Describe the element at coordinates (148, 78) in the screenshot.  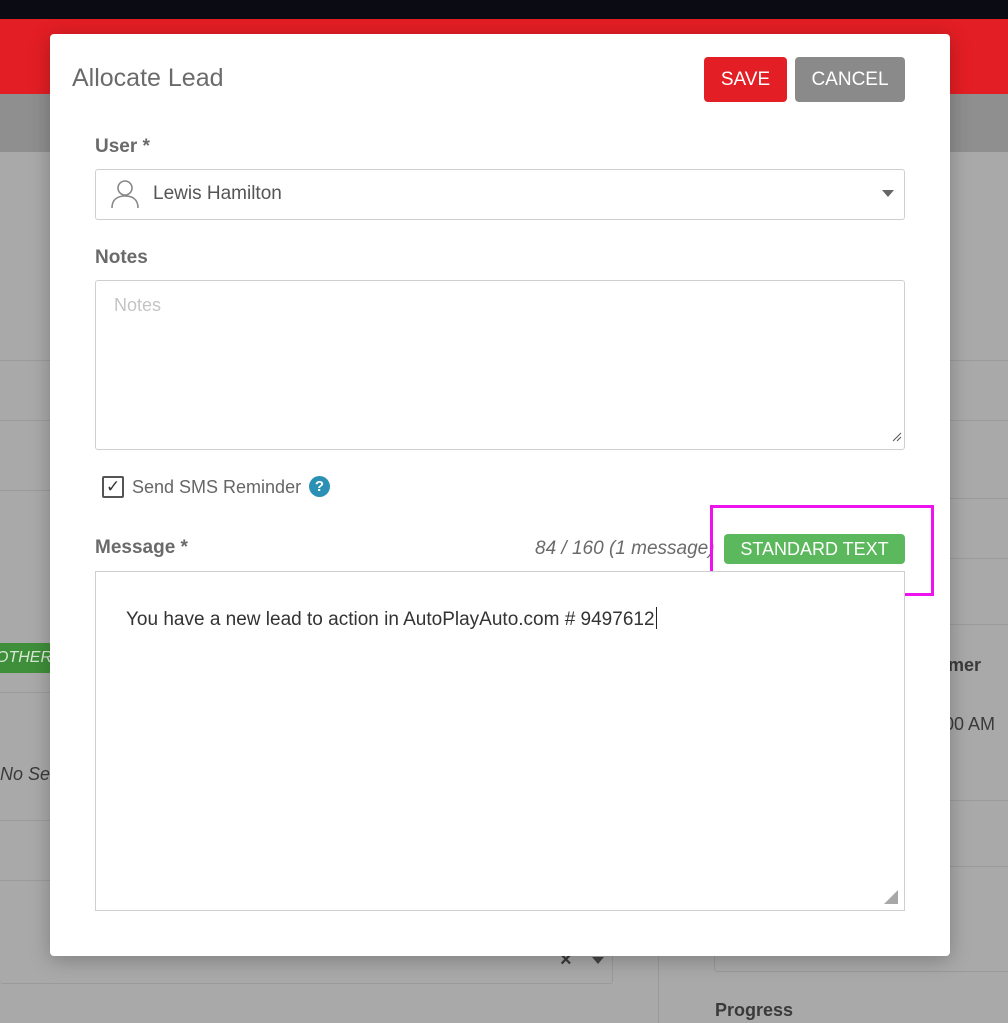
I see `modal-title: Allocate Lead` at that location.